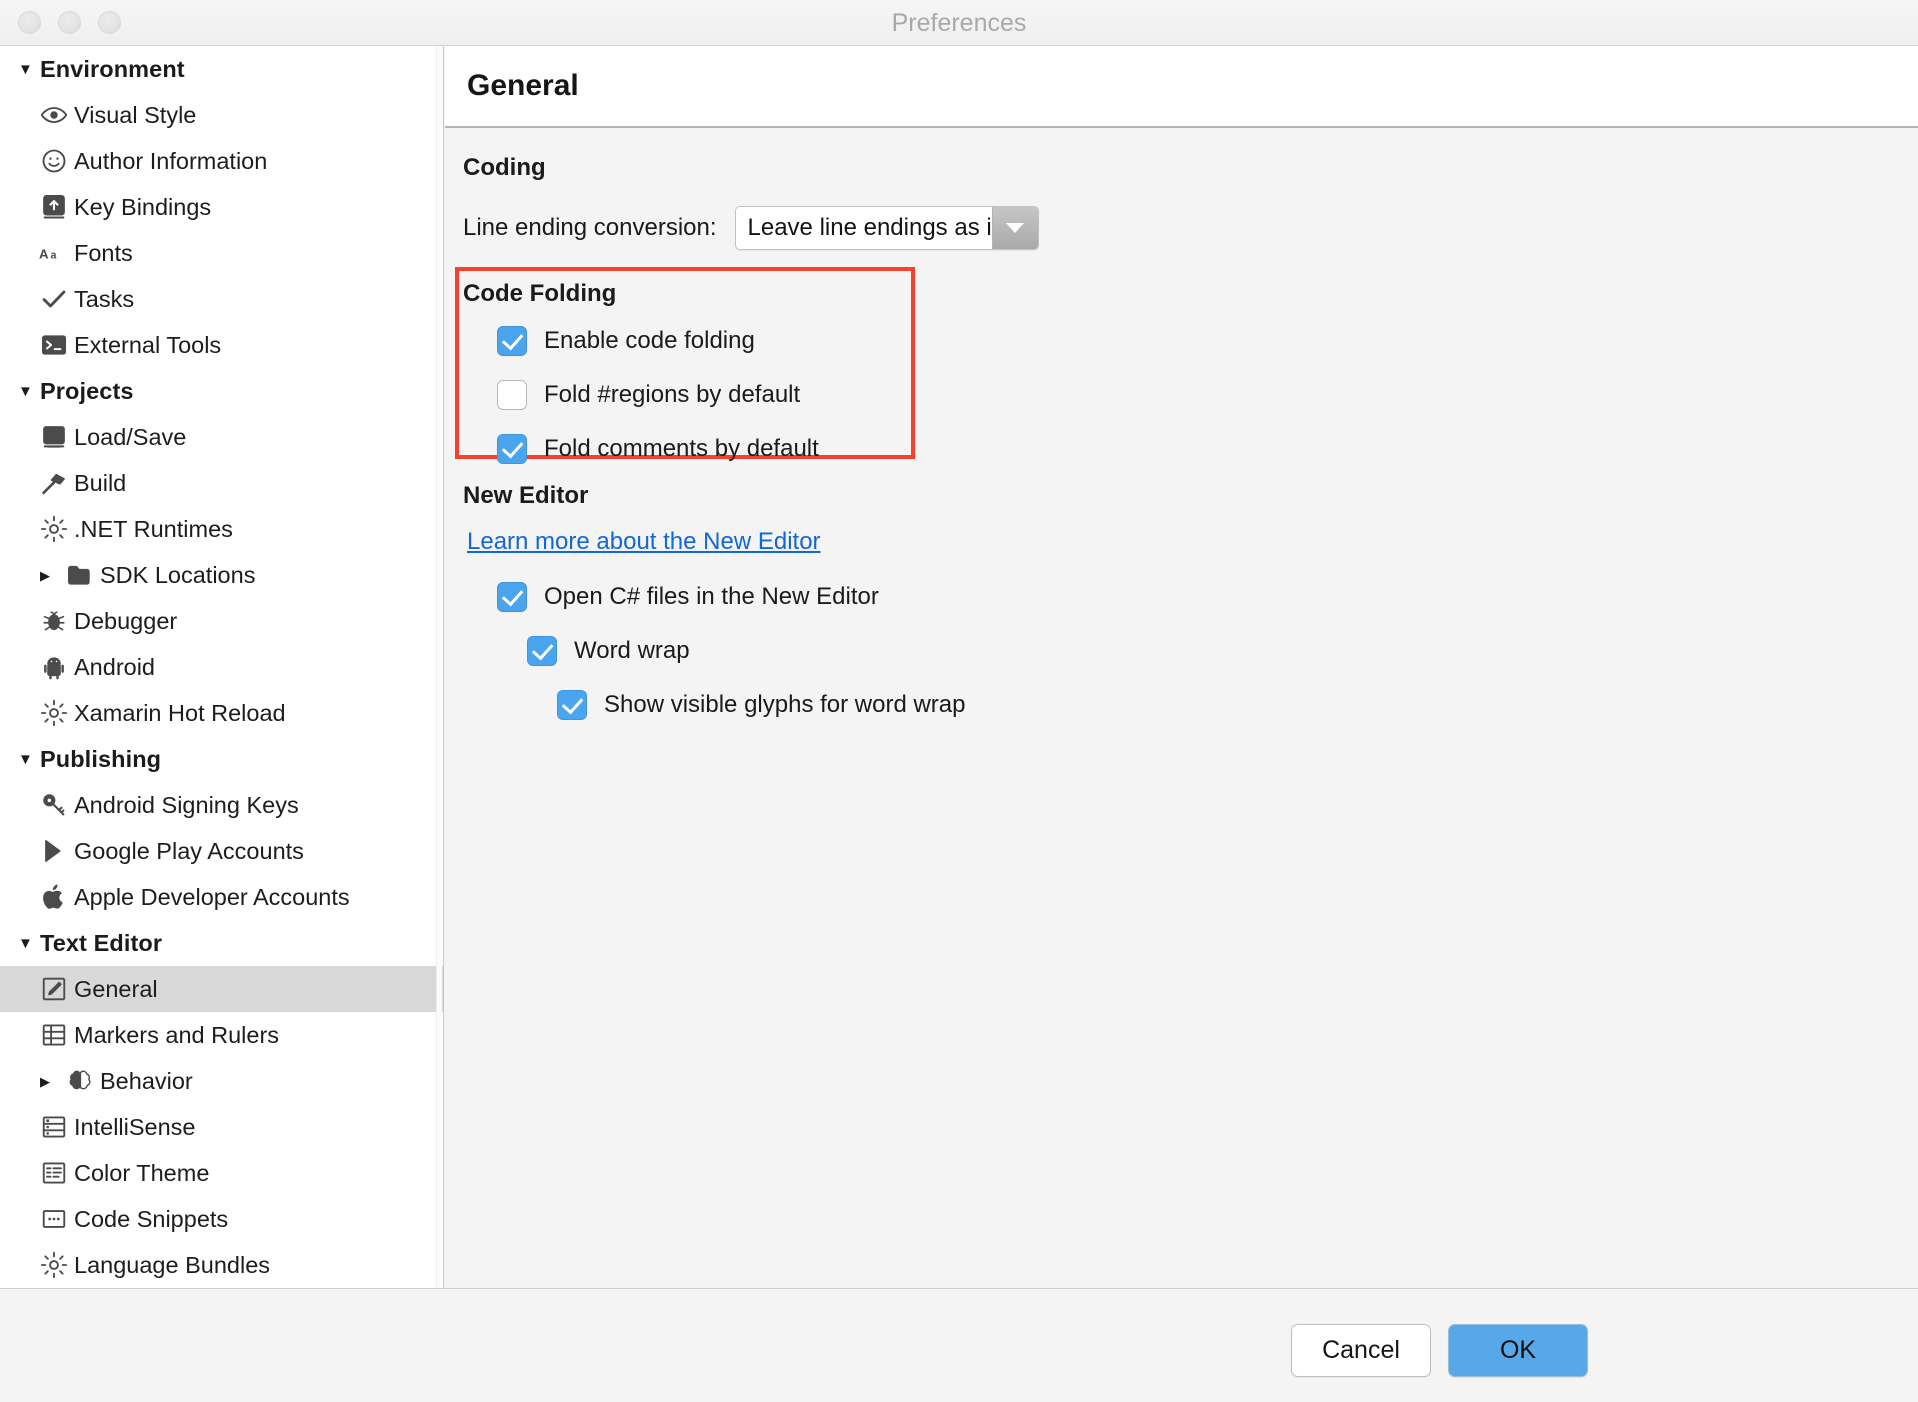 The height and width of the screenshot is (1402, 1918). What do you see at coordinates (512, 449) in the screenshot?
I see `checkbox-fold-comments-by-default` at bounding box center [512, 449].